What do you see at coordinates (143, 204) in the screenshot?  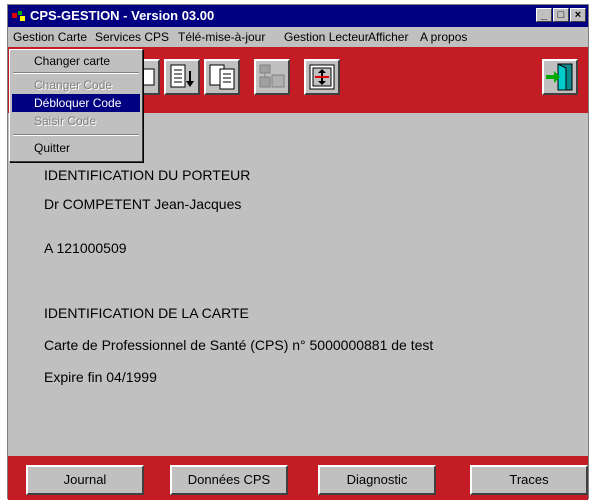 I see `porteur-name: Dr COMPETENT Jean-Jacques` at bounding box center [143, 204].